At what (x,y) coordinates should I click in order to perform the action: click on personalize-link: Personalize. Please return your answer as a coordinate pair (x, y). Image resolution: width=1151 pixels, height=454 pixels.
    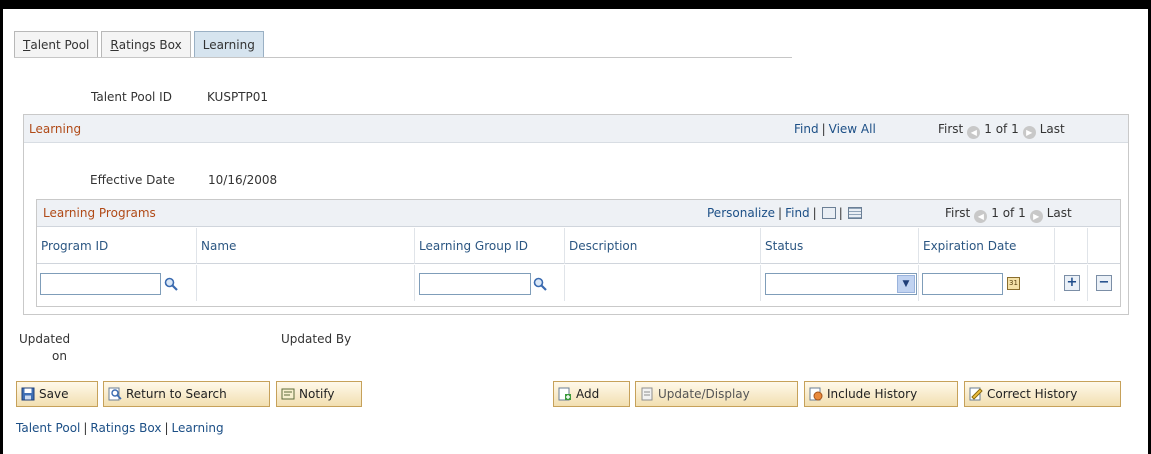
    Looking at the image, I should click on (741, 213).